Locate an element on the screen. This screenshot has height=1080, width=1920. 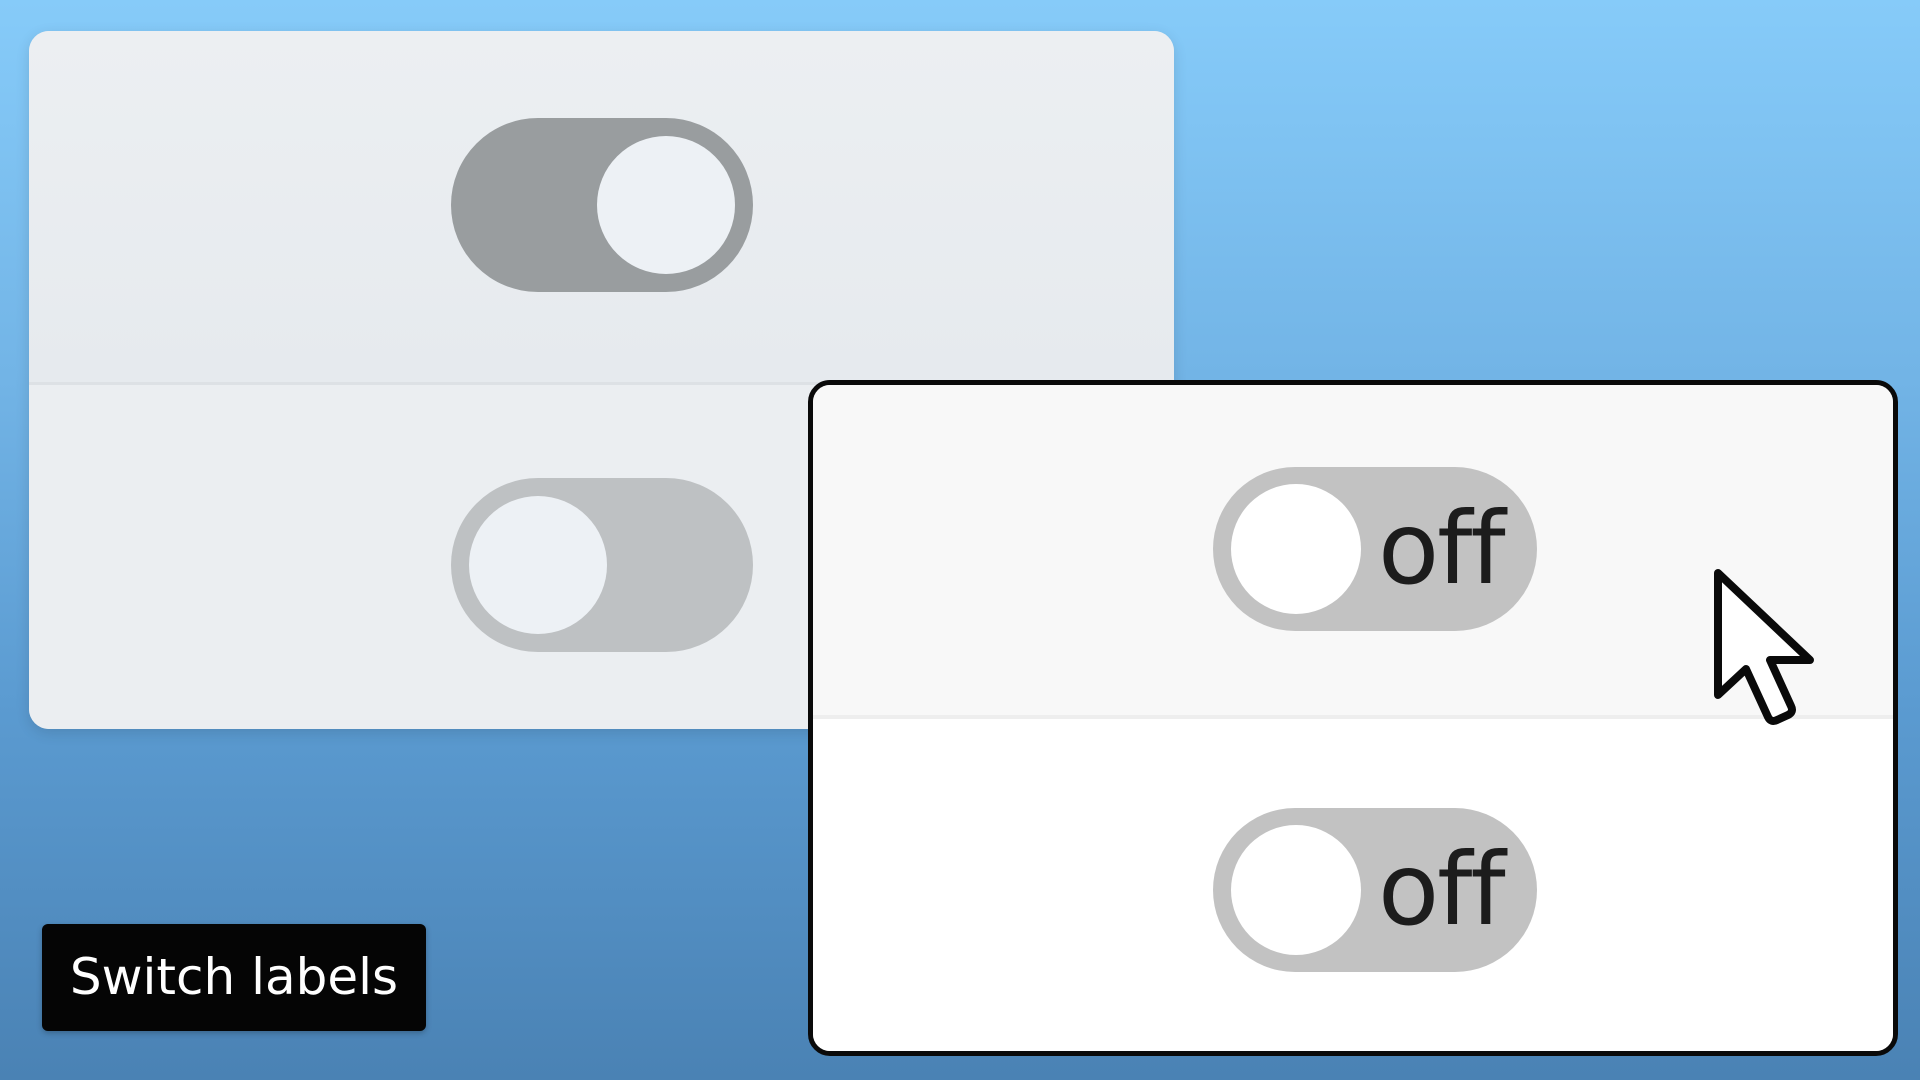
arrow-pointer-icon is located at coordinates (1764, 647).